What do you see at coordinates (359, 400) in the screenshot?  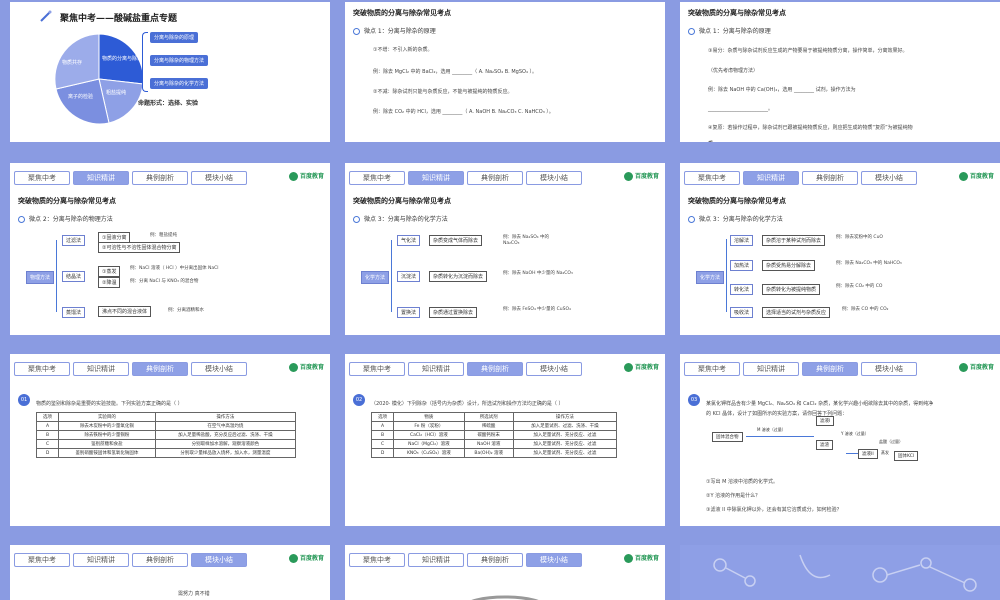 I see `question-number: 02` at bounding box center [359, 400].